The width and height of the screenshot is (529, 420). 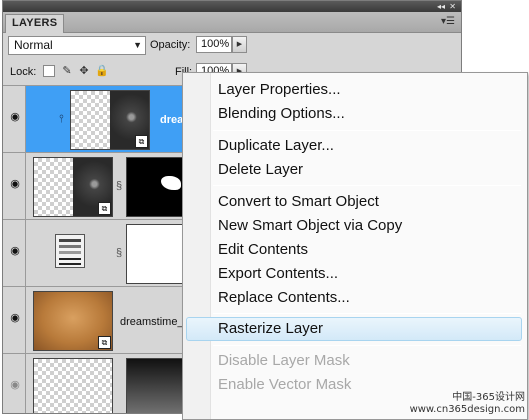 What do you see at coordinates (284, 360) in the screenshot?
I see `menu-item-disable-layer-mask: Disable Layer Mask` at bounding box center [284, 360].